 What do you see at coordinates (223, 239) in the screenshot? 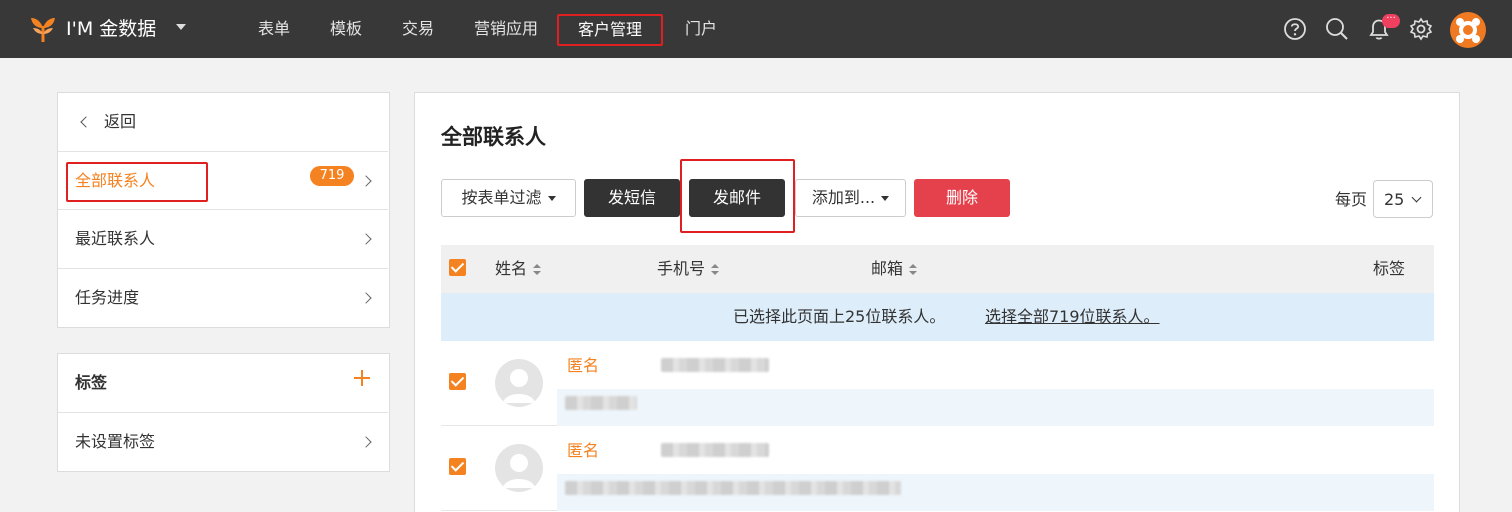
I see `sidebar-item-recent-contacts: 最近联系人` at bounding box center [223, 239].